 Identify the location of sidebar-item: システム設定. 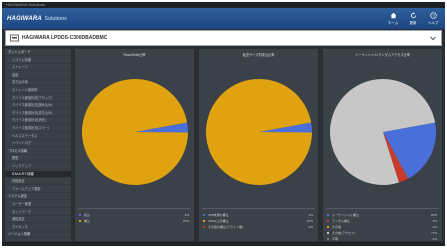
(38, 197).